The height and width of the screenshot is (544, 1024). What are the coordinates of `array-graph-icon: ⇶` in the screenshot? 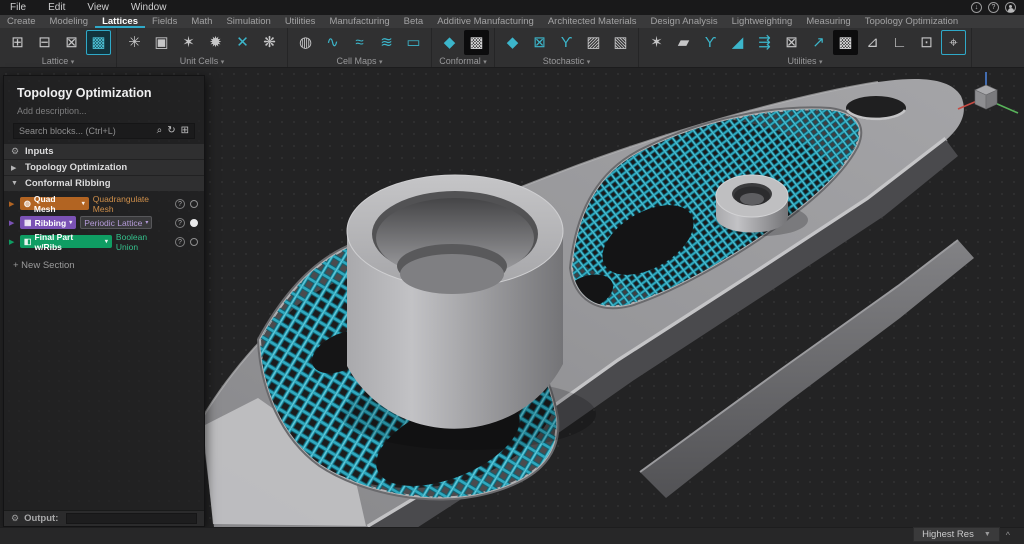 It's located at (764, 42).